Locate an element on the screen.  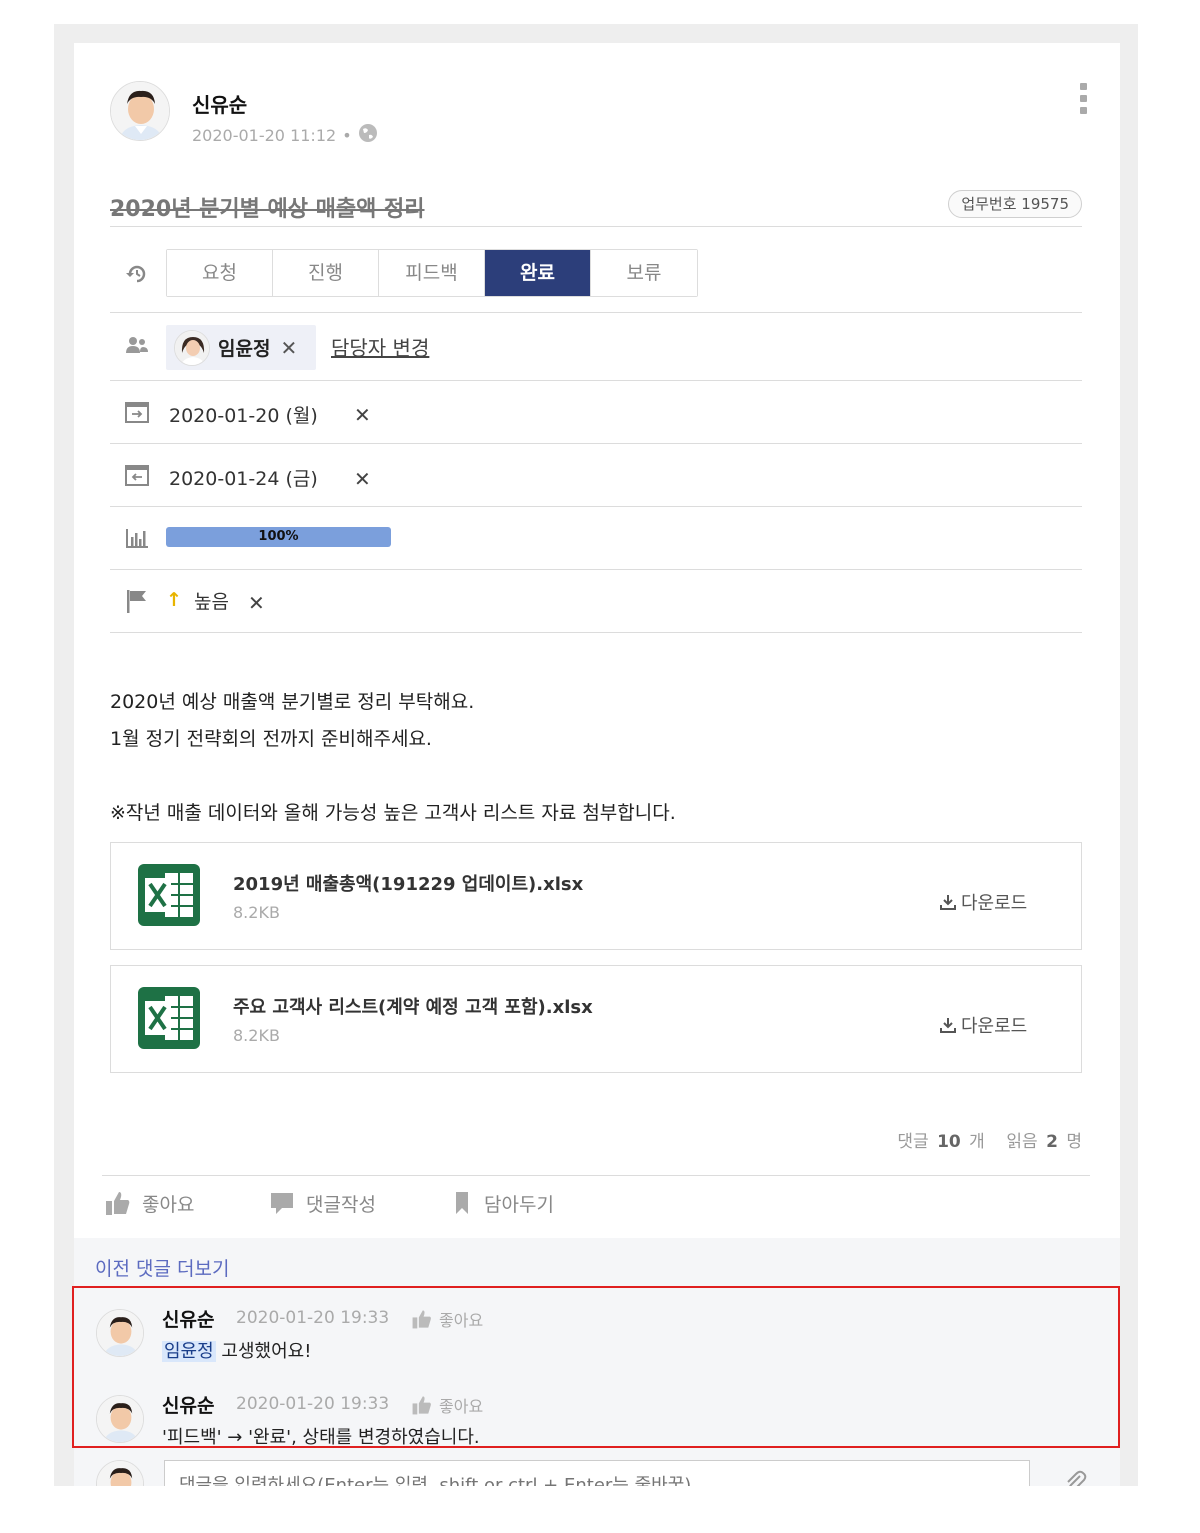
end-date-icon is located at coordinates (137, 475).